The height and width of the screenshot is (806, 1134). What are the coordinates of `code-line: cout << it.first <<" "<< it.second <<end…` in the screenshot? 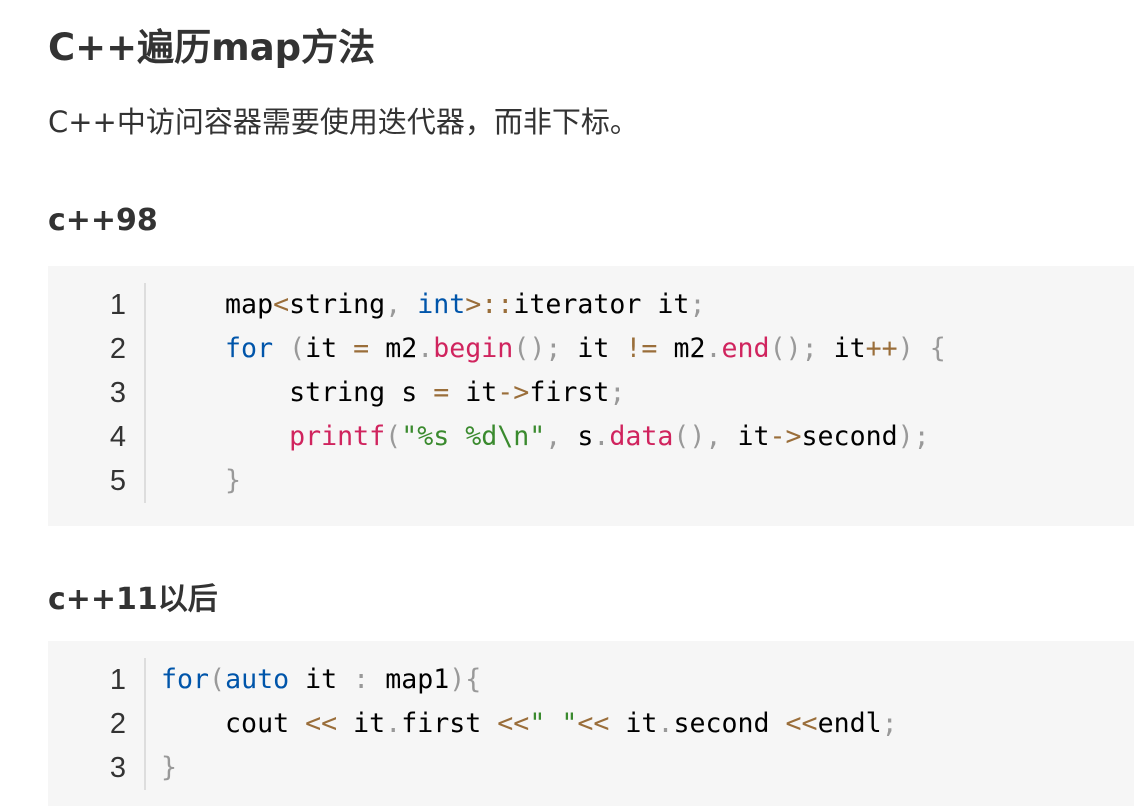 It's located at (561, 723).